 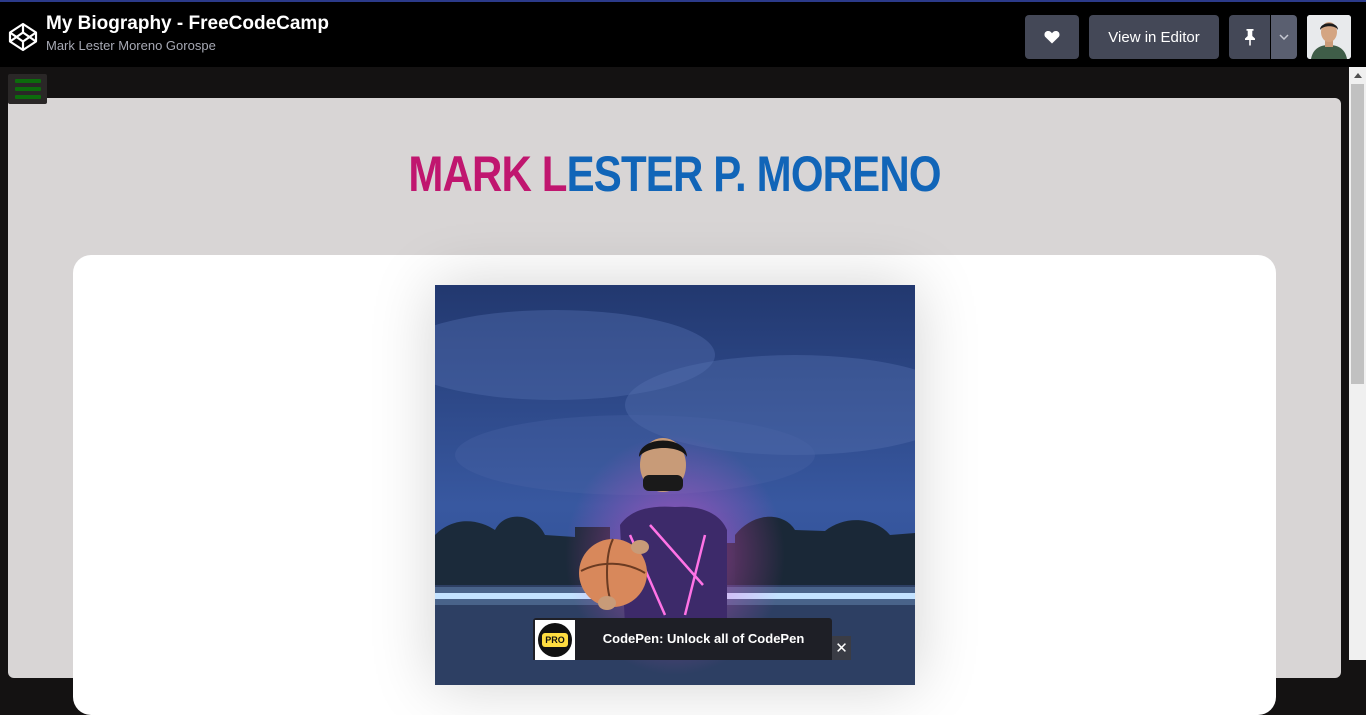 I want to click on heading-accent-text: MARK L, so click(x=487, y=174).